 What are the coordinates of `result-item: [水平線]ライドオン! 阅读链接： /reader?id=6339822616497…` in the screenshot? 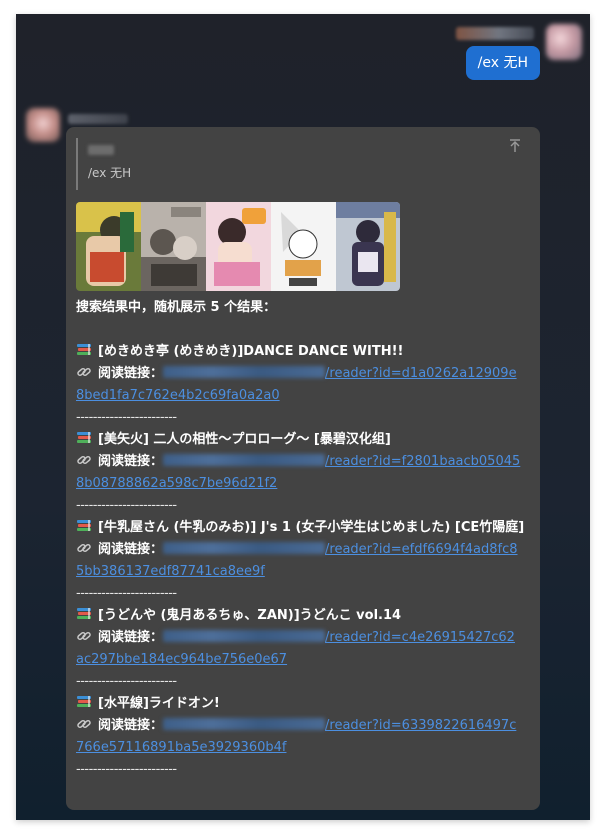 It's located at (304, 737).